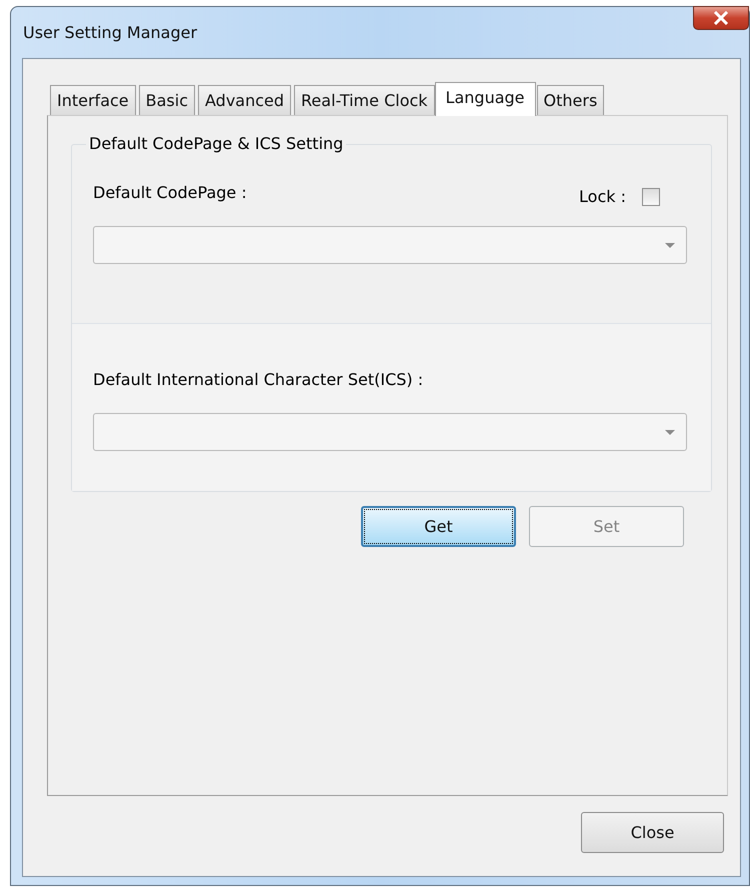  I want to click on close-window-button, so click(721, 18).